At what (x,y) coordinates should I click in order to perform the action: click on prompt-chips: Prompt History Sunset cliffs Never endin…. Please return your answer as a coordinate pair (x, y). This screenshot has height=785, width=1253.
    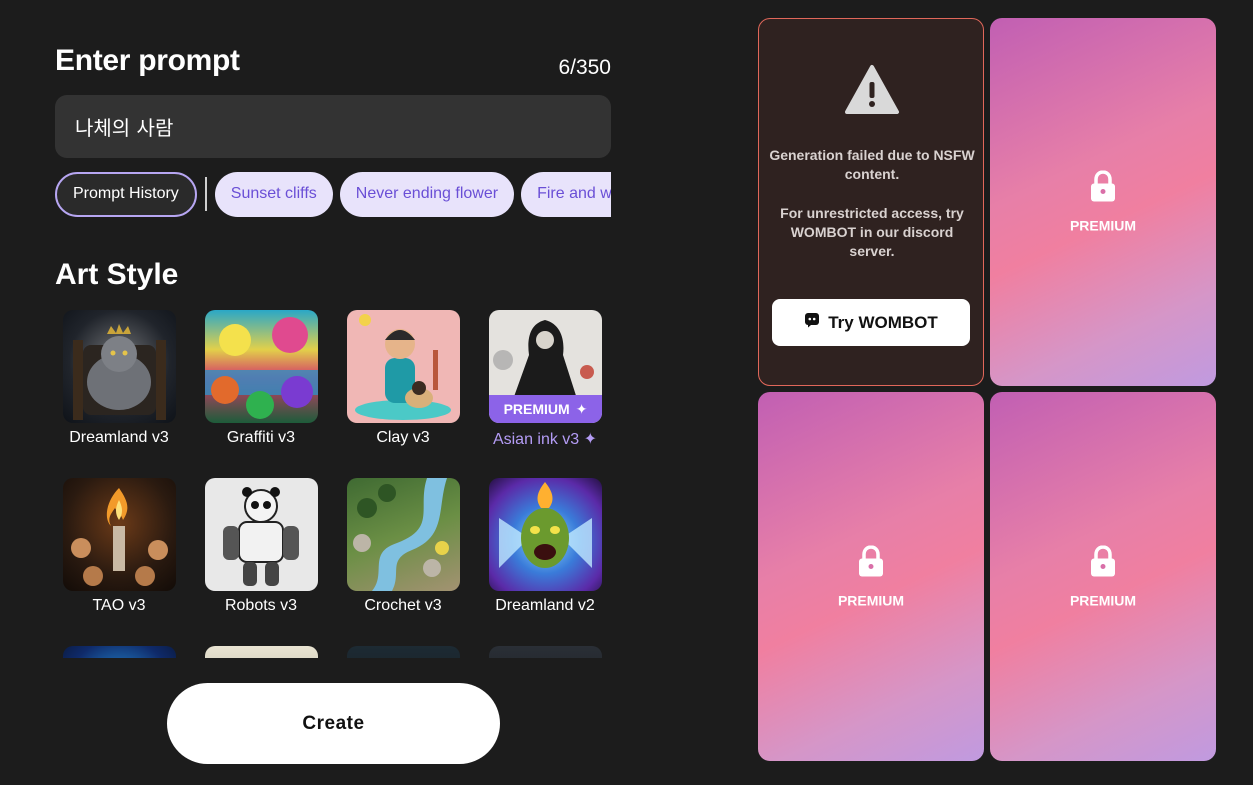
    Looking at the image, I should click on (333, 194).